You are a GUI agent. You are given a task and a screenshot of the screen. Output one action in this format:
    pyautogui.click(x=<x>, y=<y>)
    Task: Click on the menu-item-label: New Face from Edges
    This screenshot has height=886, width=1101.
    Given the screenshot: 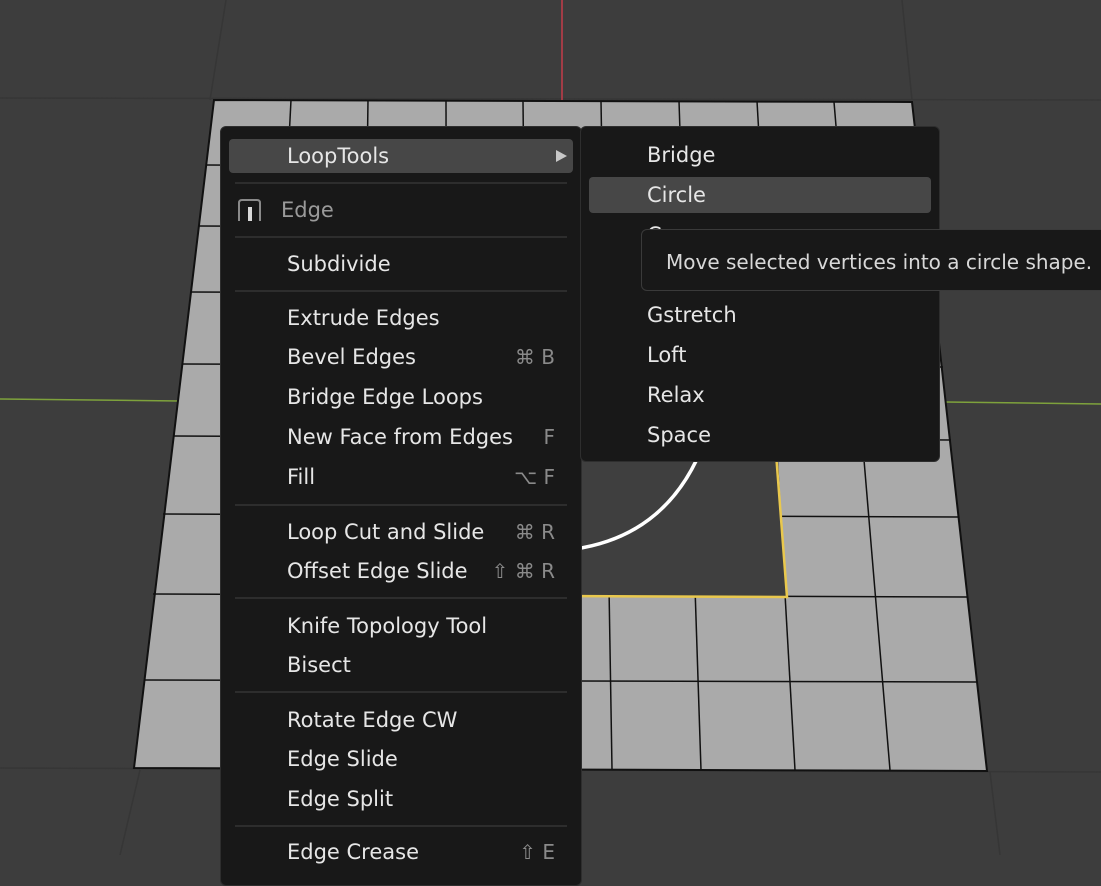 What is the action you would take?
    pyautogui.click(x=400, y=437)
    